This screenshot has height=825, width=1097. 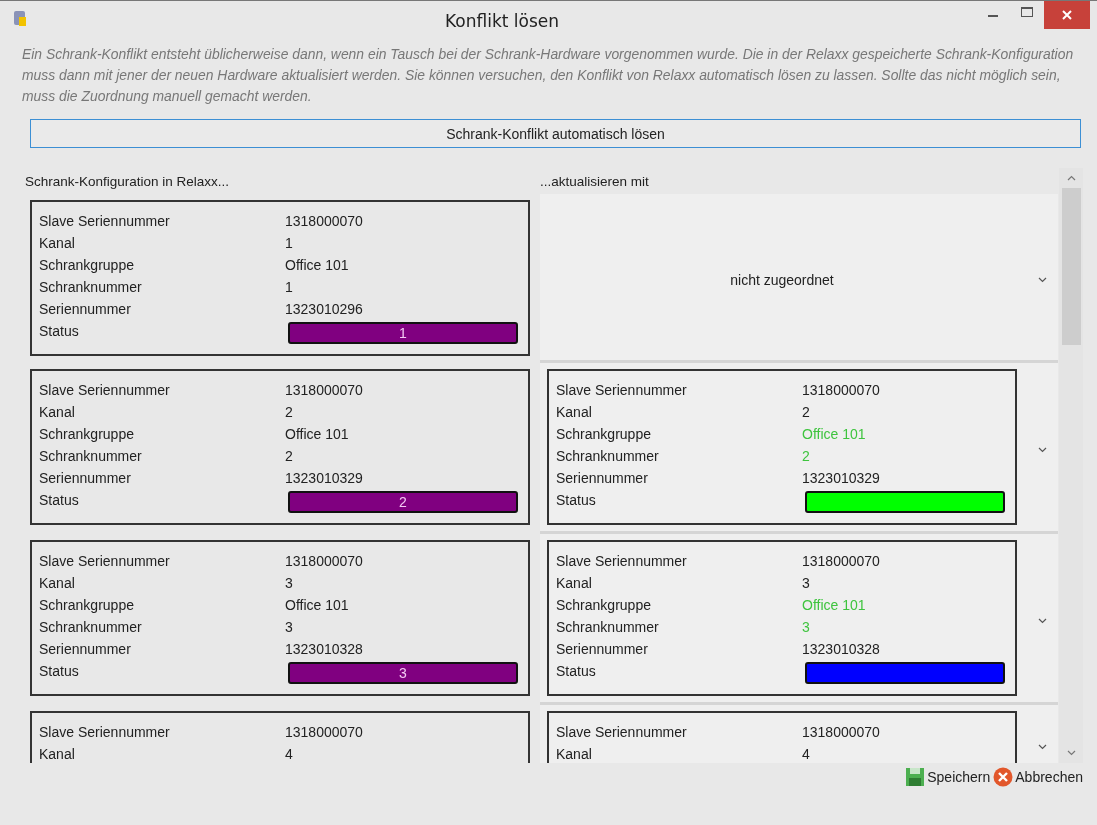 I want to click on status-bar: 3, so click(x=403, y=673).